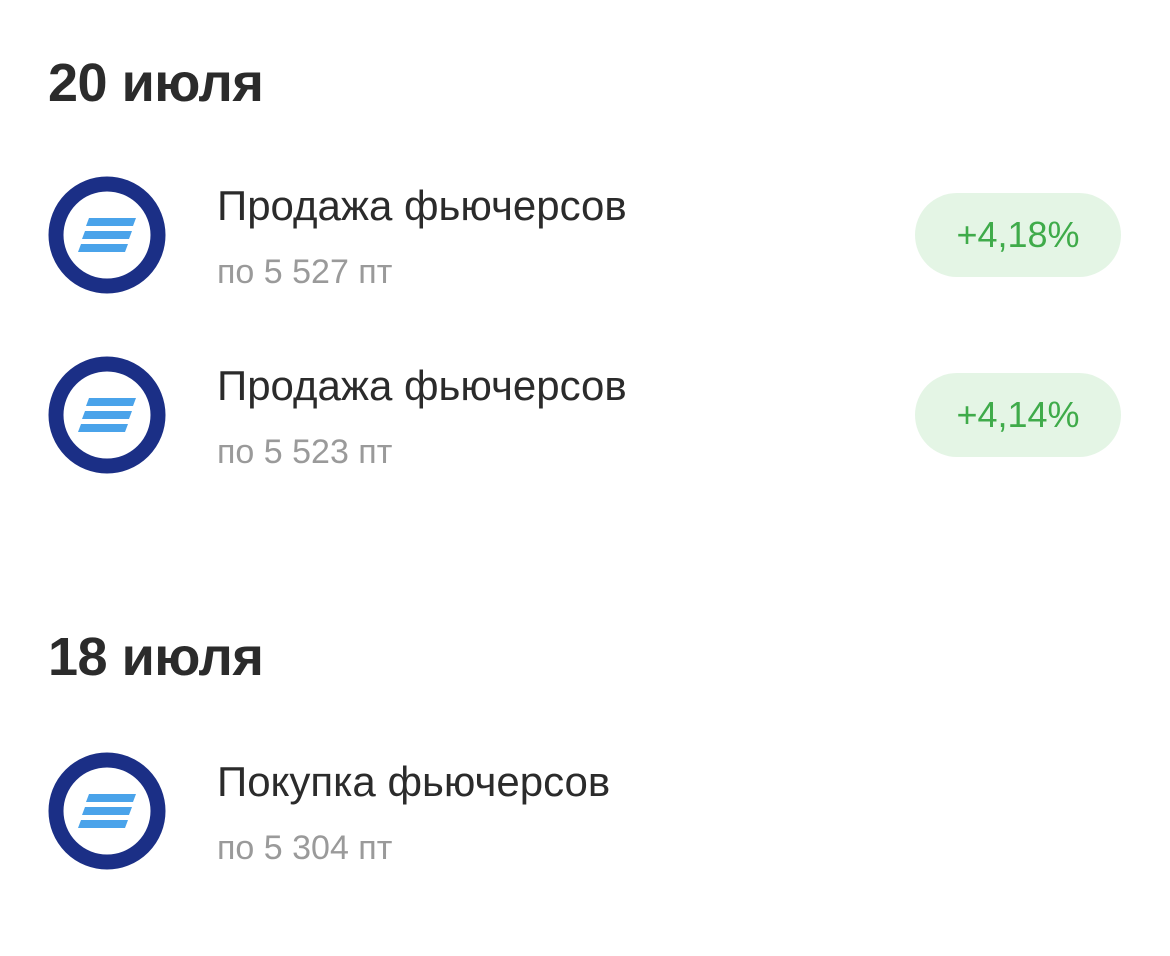  Describe the element at coordinates (305, 272) in the screenshot. I see `operation-price: по 5 527 пт` at that location.